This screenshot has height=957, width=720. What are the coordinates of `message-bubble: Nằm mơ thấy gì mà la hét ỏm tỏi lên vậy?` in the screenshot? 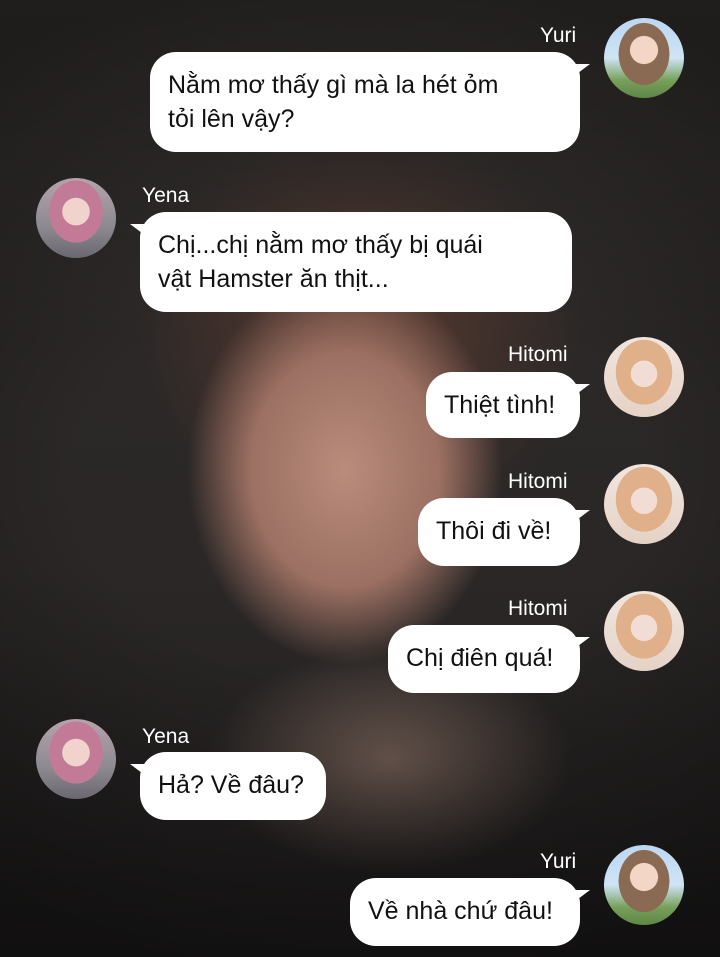 It's located at (370, 102).